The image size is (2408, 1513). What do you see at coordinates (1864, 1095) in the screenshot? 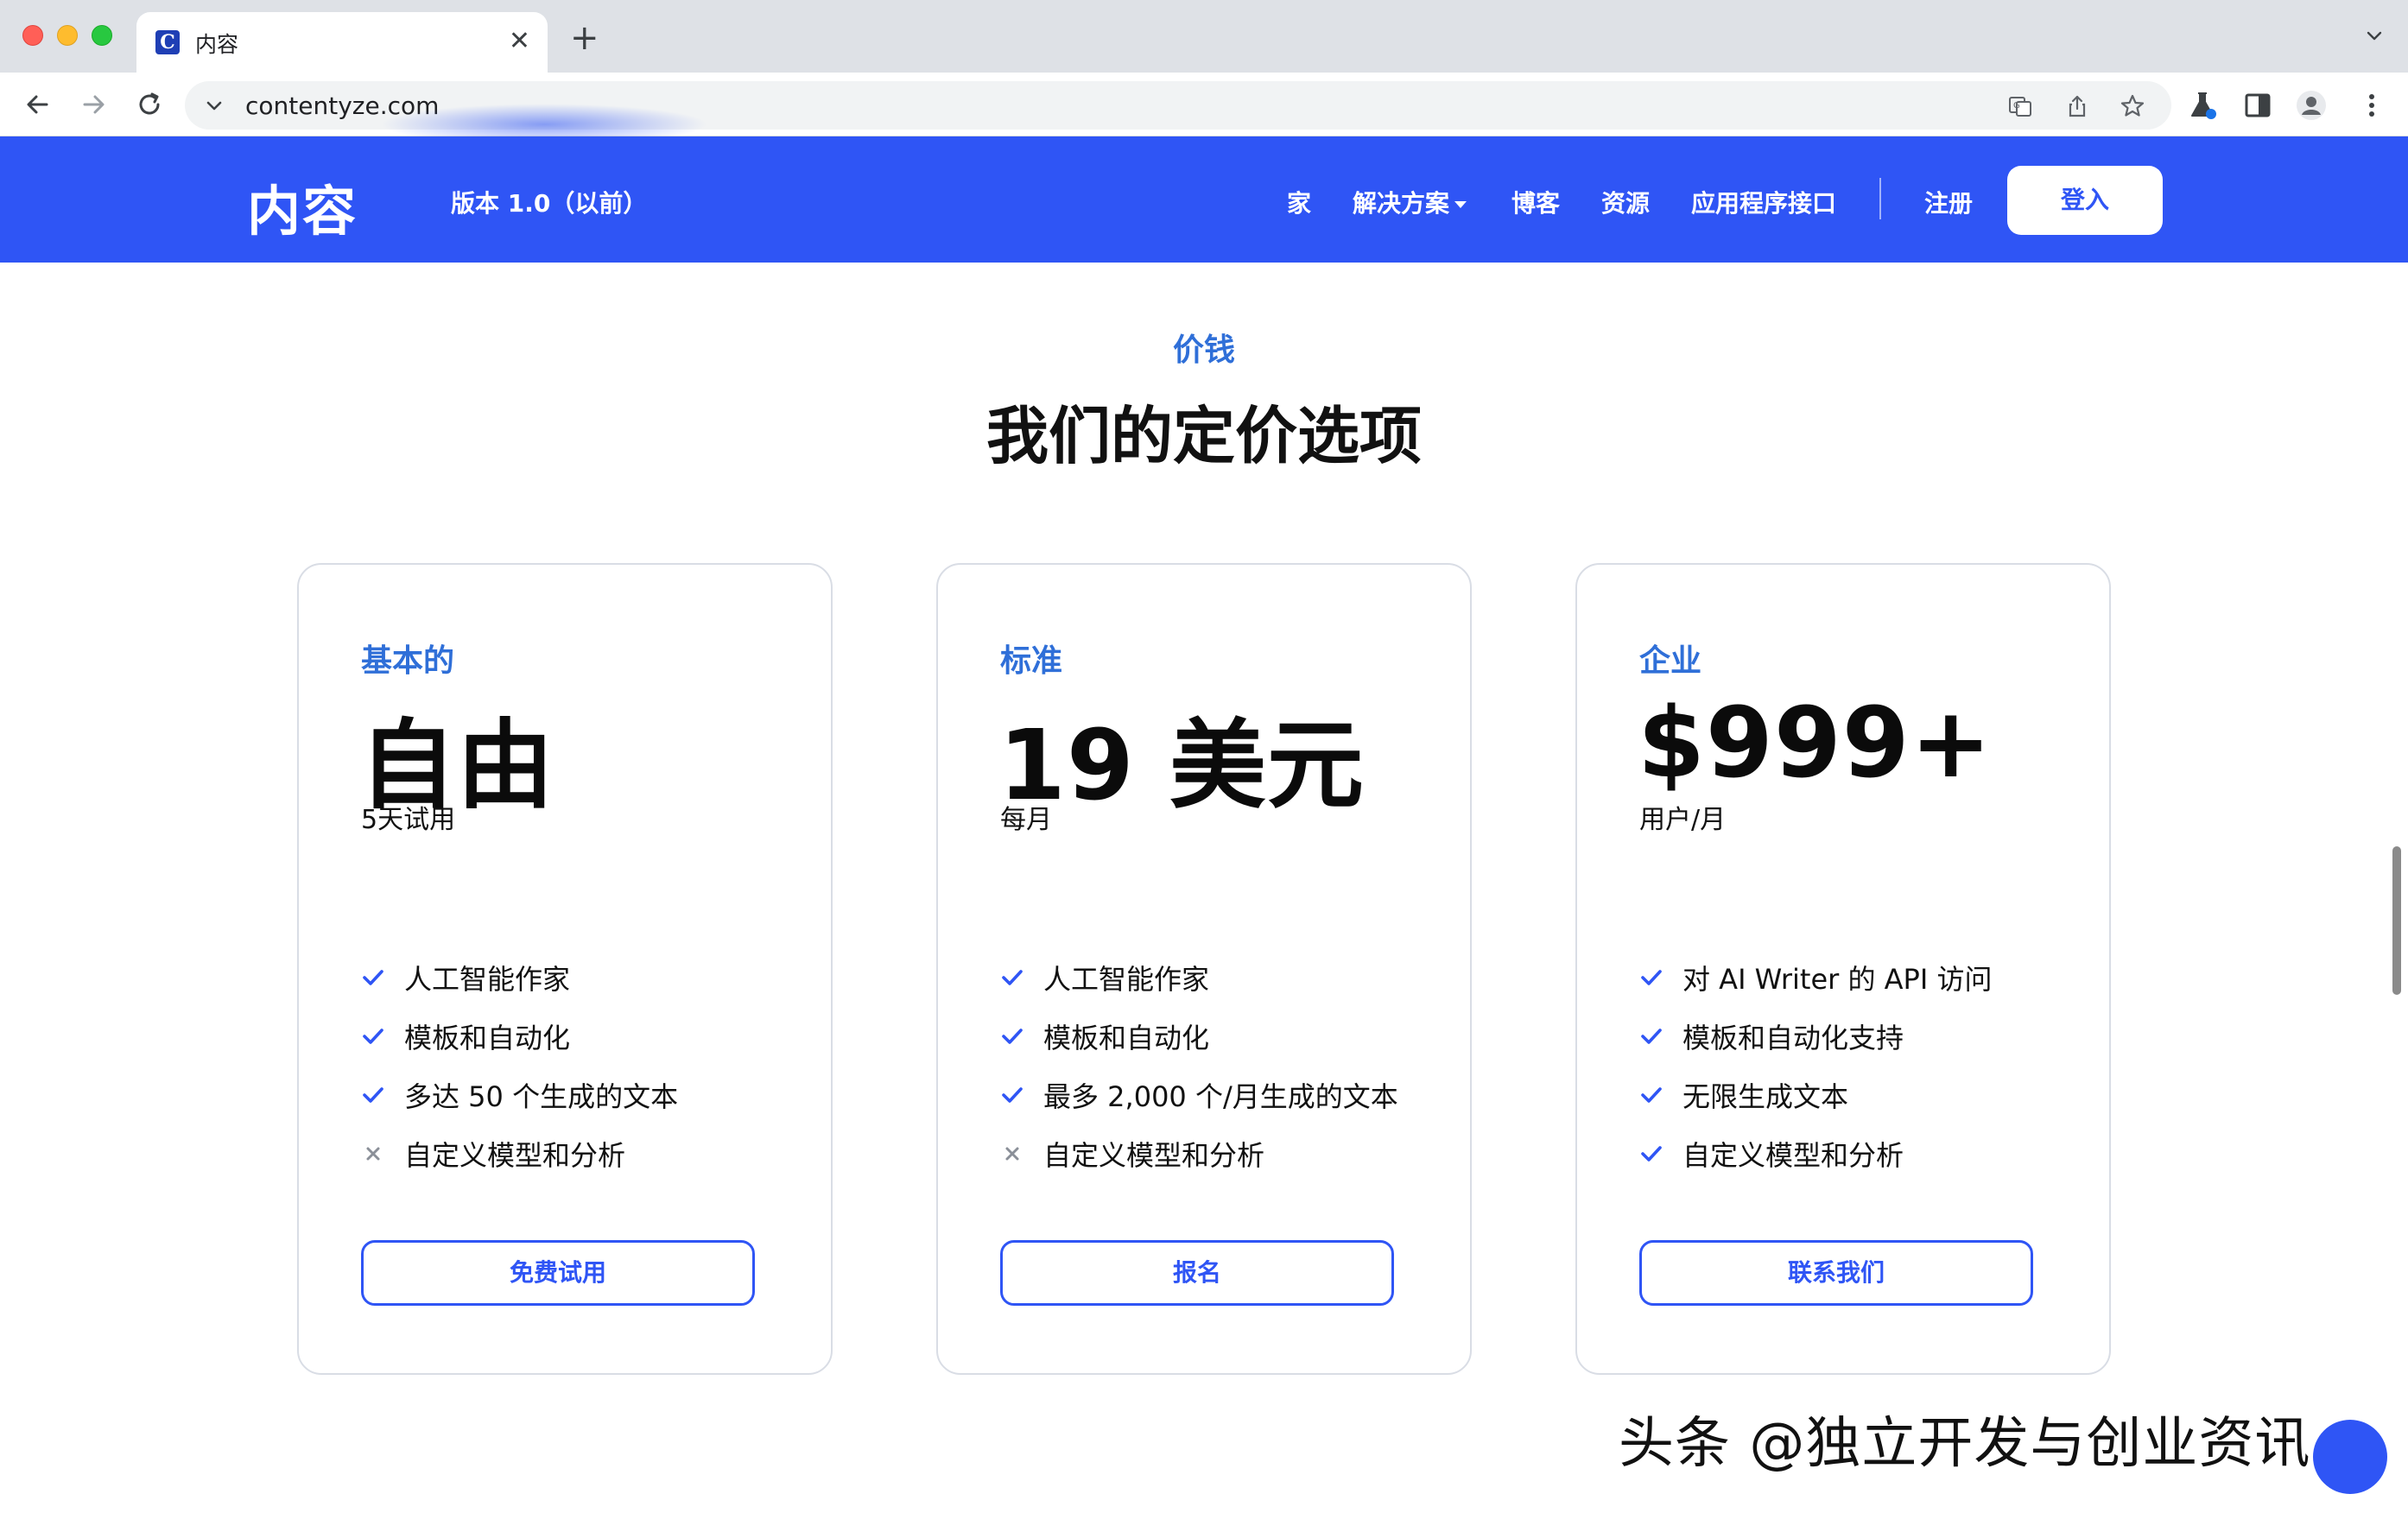
I see `feature-item: 无限生成文本` at bounding box center [1864, 1095].